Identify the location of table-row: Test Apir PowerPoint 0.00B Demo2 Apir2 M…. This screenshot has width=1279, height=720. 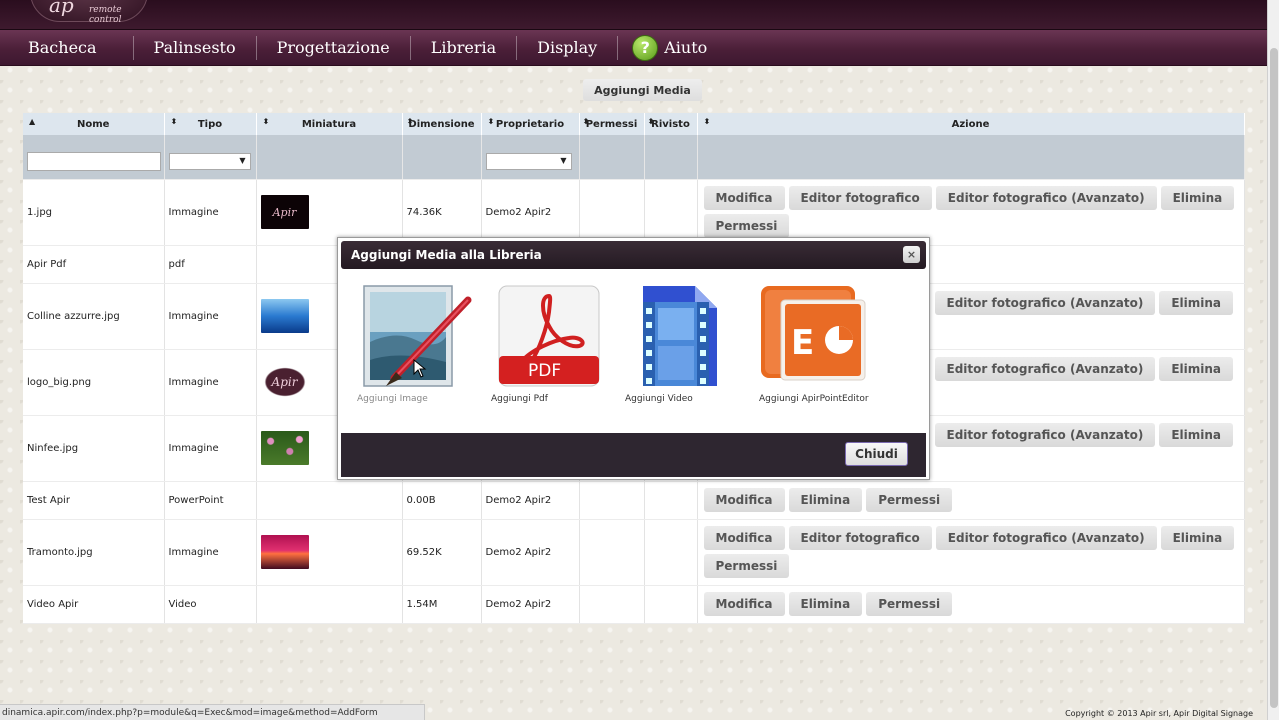
(634, 500).